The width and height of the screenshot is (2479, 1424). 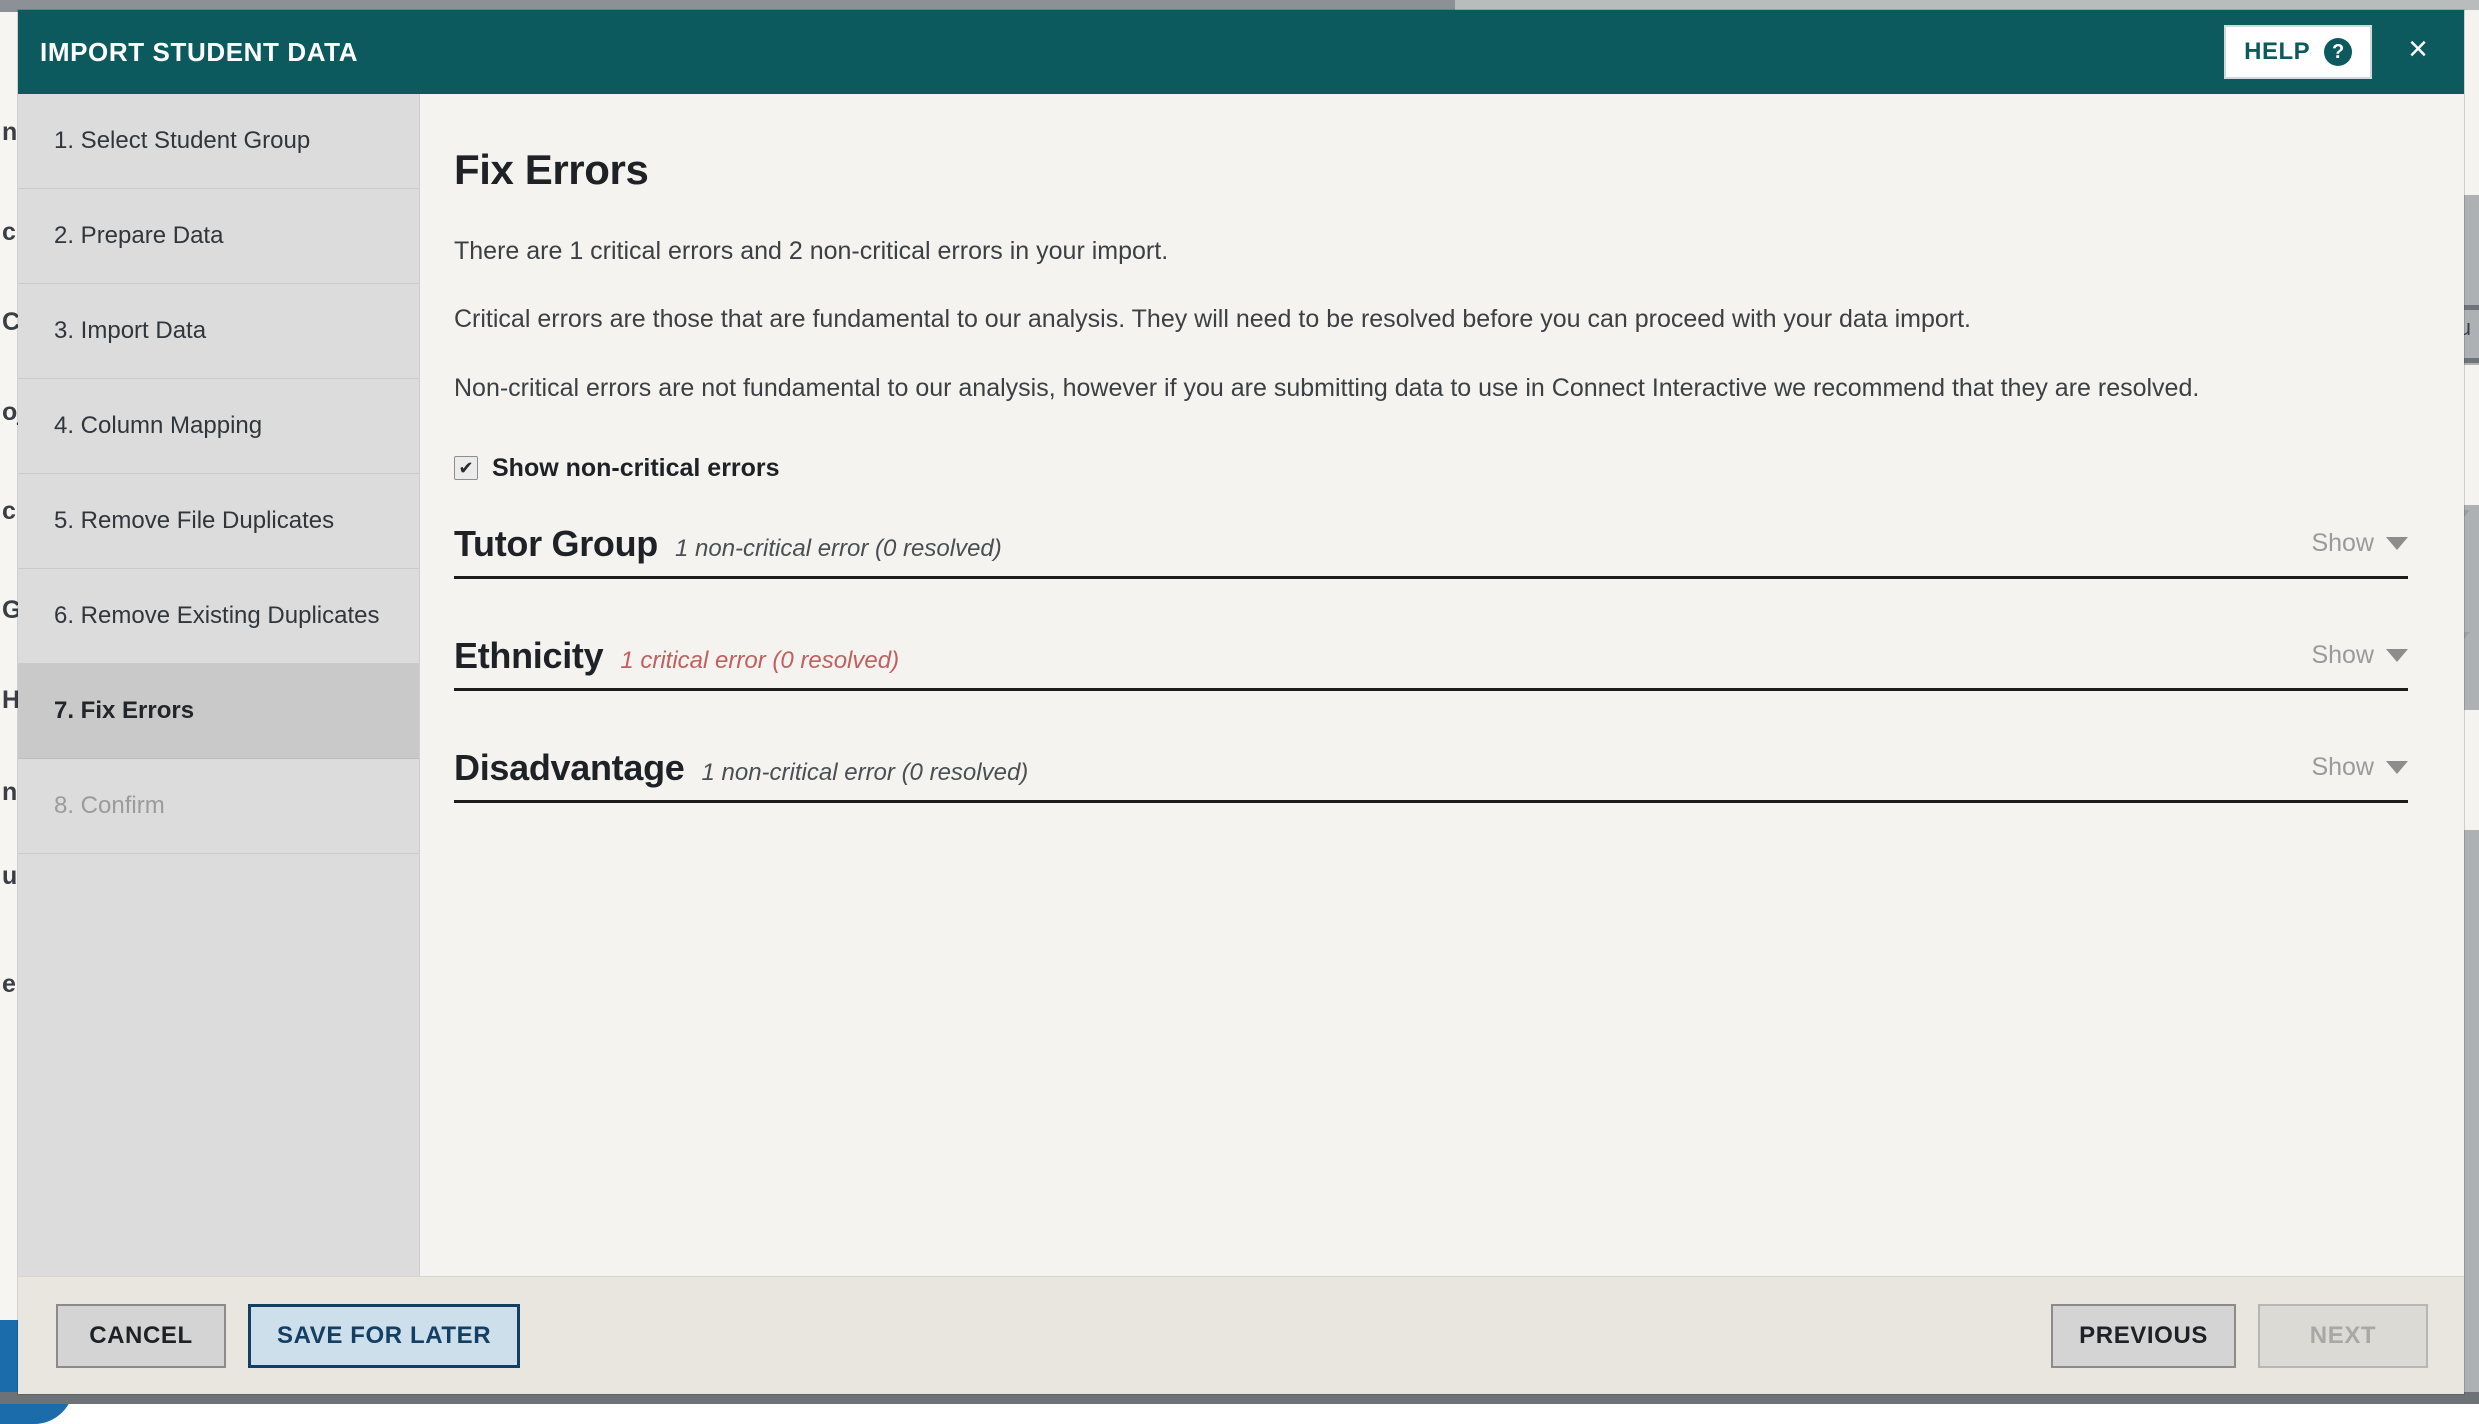 What do you see at coordinates (182, 141) in the screenshot?
I see `sidebar-item-label: 1. Select Student Group` at bounding box center [182, 141].